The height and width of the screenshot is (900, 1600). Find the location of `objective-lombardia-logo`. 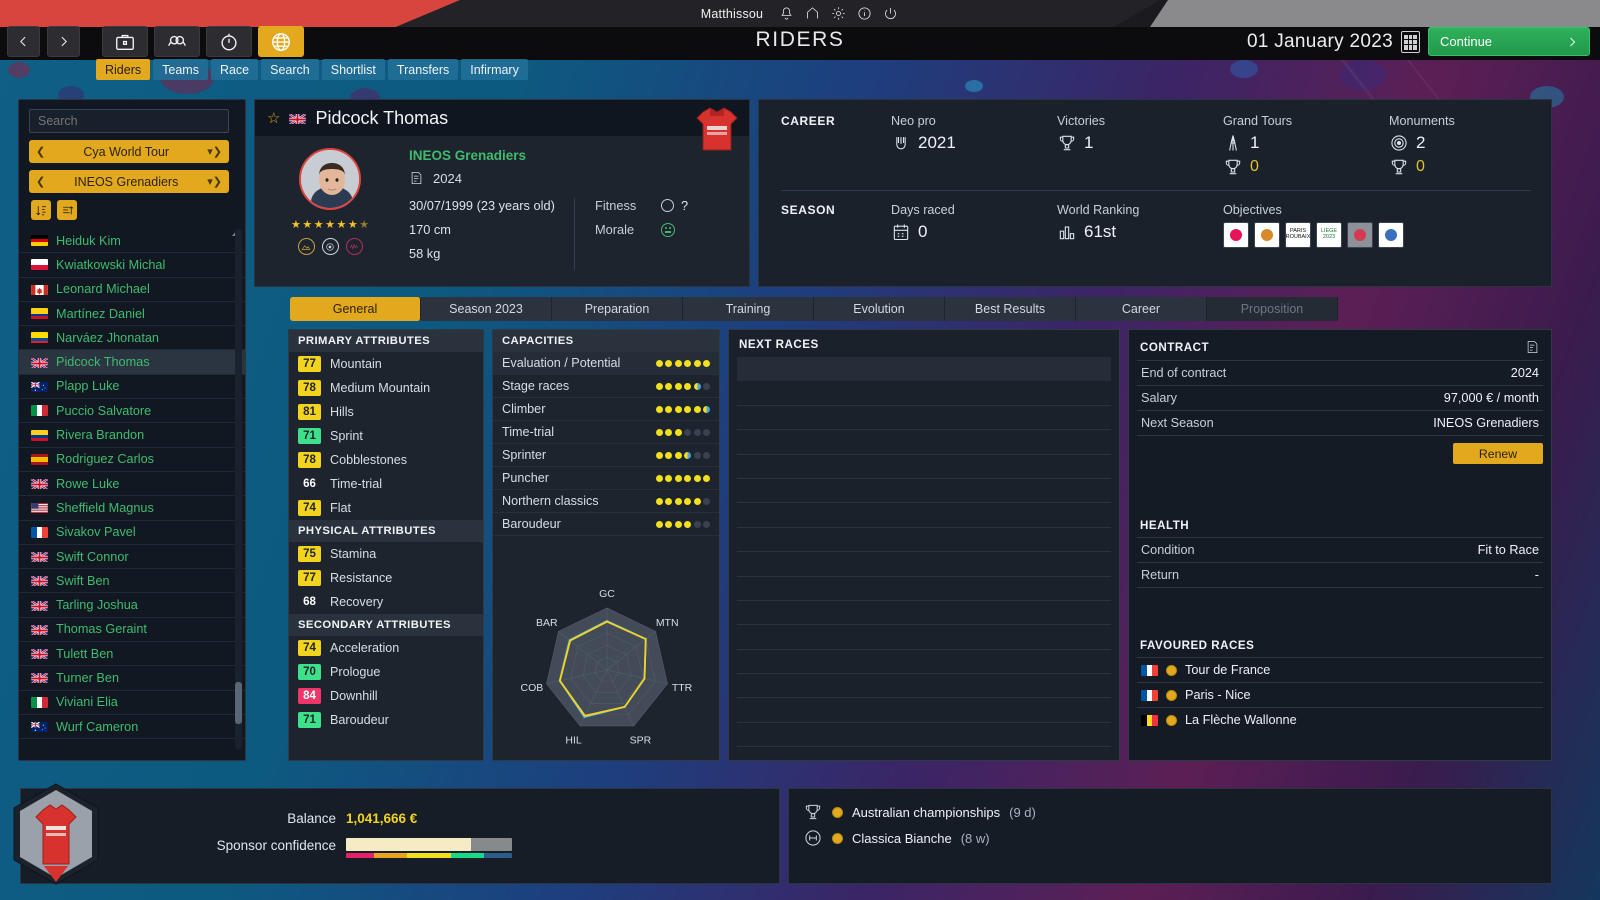

objective-lombardia-logo is located at coordinates (1360, 235).